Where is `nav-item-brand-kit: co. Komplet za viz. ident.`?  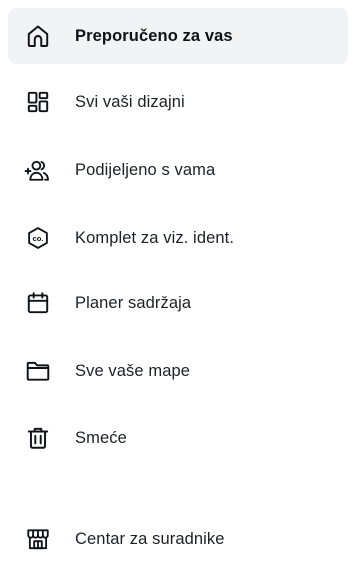
nav-item-brand-kit: co. Komplet za viz. ident. is located at coordinates (178, 238).